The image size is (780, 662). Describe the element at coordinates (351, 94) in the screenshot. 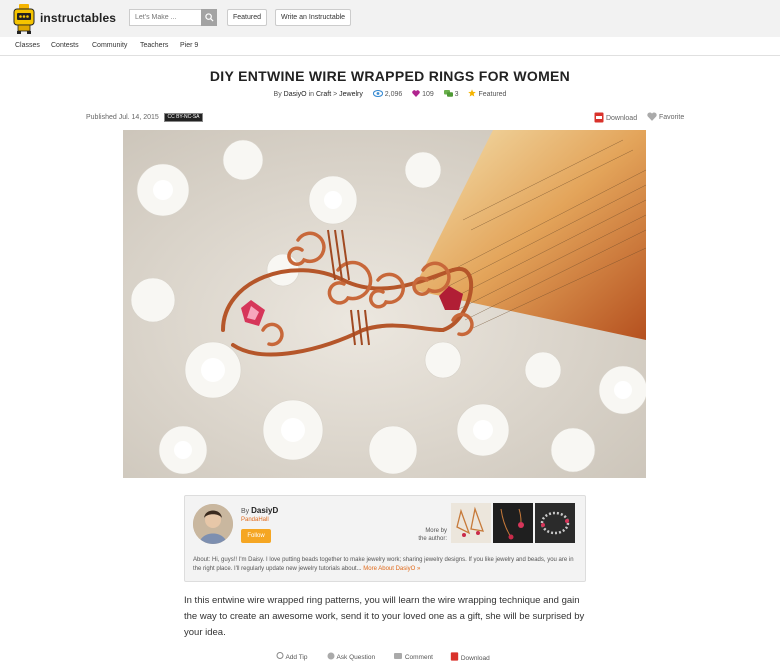

I see `subcategory-link: Jewelry` at that location.